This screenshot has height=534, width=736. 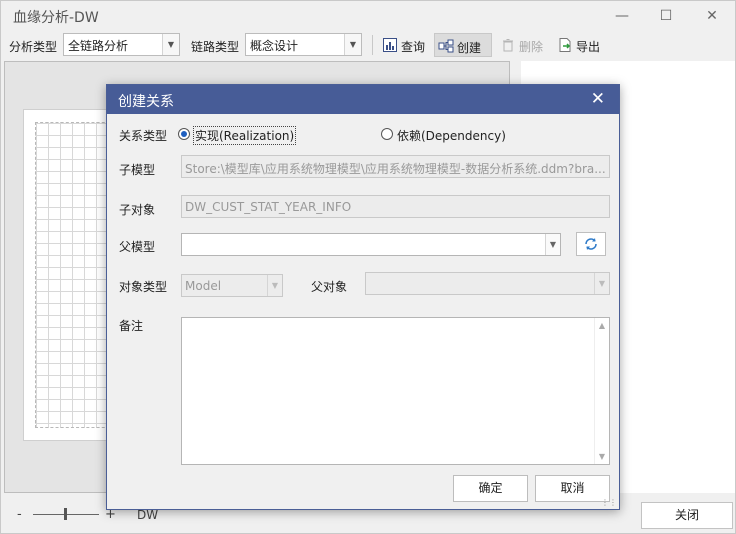 I want to click on scroll-down-icon: ▼, so click(x=602, y=456).